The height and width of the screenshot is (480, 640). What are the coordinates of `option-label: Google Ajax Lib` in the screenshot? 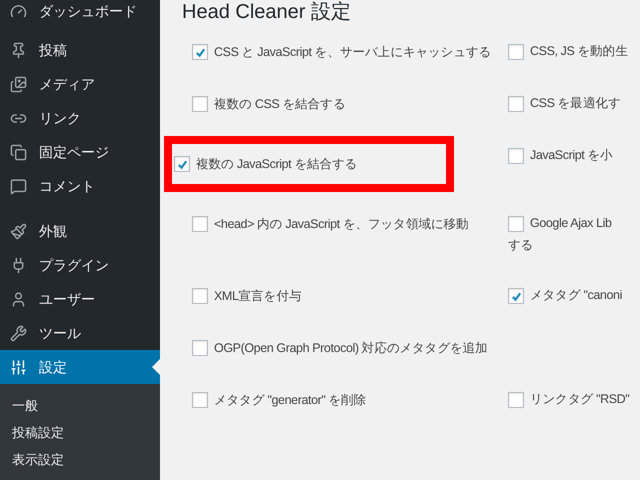 It's located at (571, 223).